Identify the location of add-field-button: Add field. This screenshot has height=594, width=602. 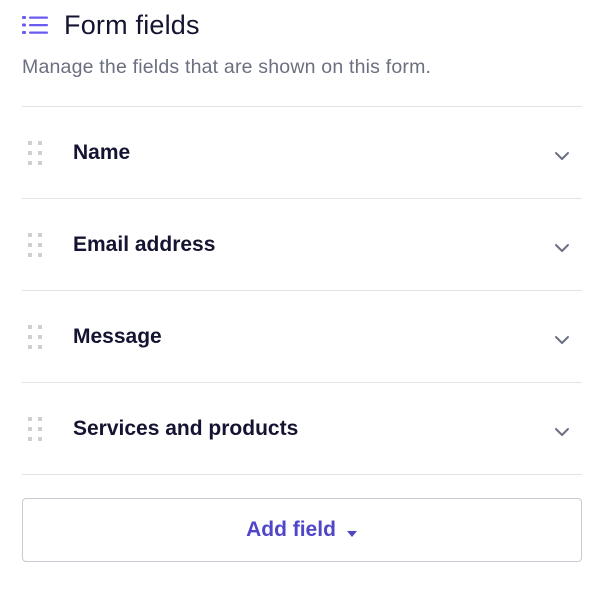
(302, 530).